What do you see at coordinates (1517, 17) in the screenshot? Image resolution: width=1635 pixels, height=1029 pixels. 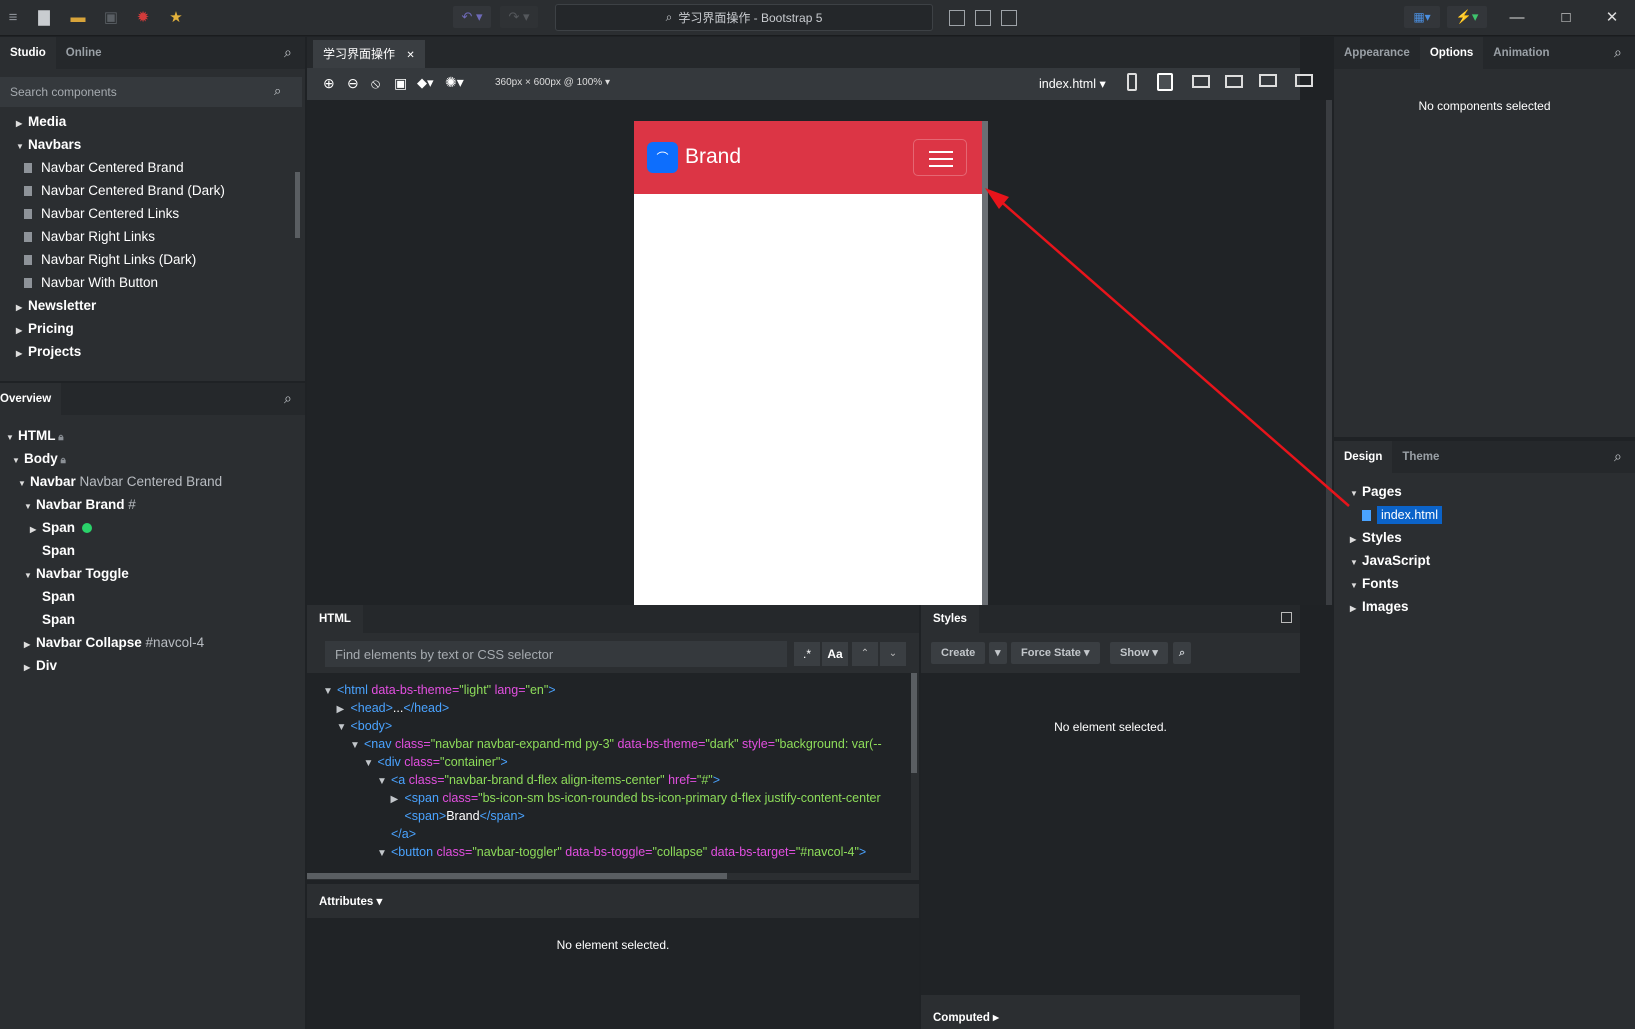 I see `minimize-icon: —` at bounding box center [1517, 17].